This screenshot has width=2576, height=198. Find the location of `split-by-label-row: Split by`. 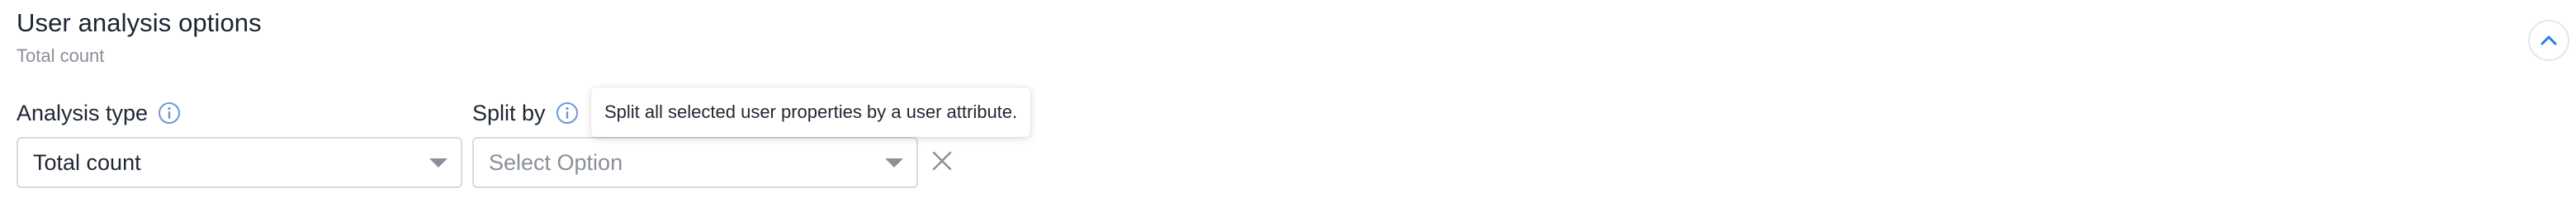

split-by-label-row: Split by is located at coordinates (525, 113).